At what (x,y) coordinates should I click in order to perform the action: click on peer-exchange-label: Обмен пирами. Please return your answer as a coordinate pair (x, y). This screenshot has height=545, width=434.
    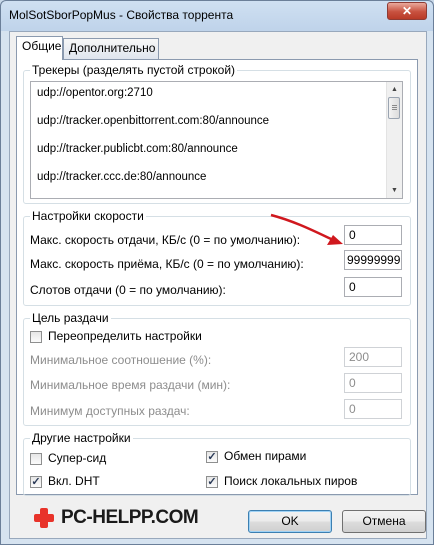
    Looking at the image, I should click on (265, 456).